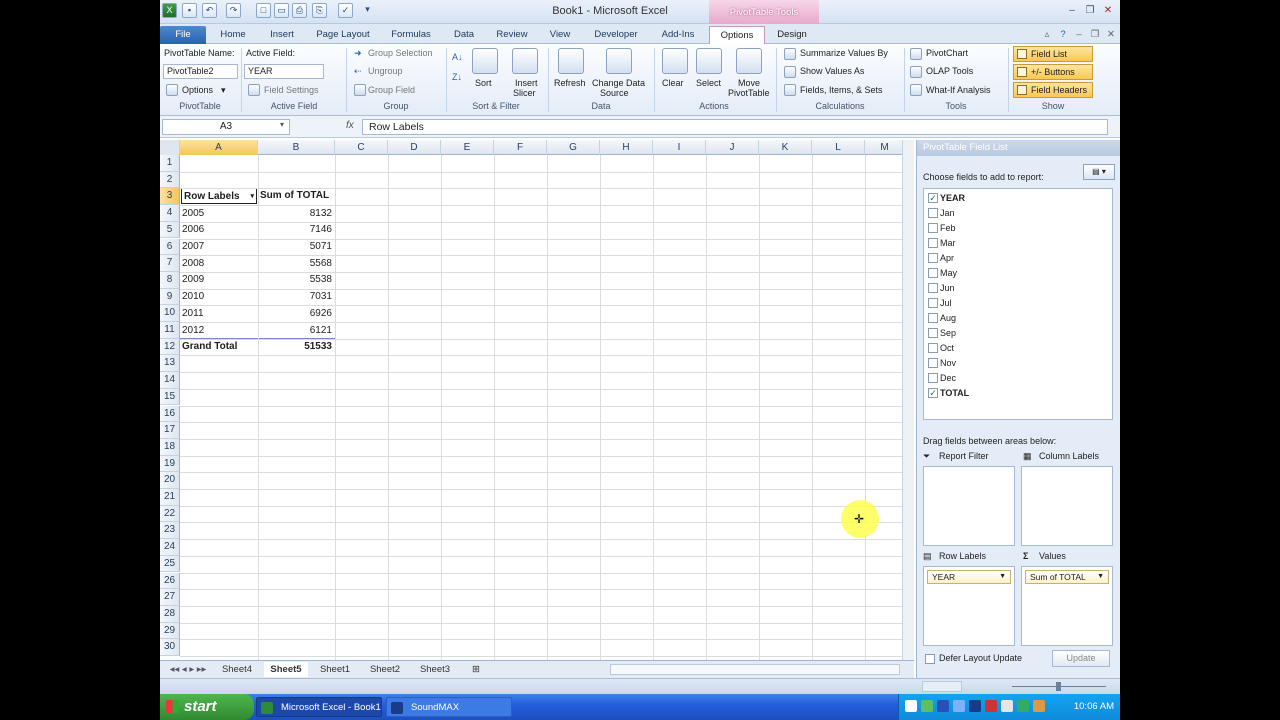 The image size is (1280, 720). I want to click on name-box-dropdown-icon: ▾, so click(282, 124).